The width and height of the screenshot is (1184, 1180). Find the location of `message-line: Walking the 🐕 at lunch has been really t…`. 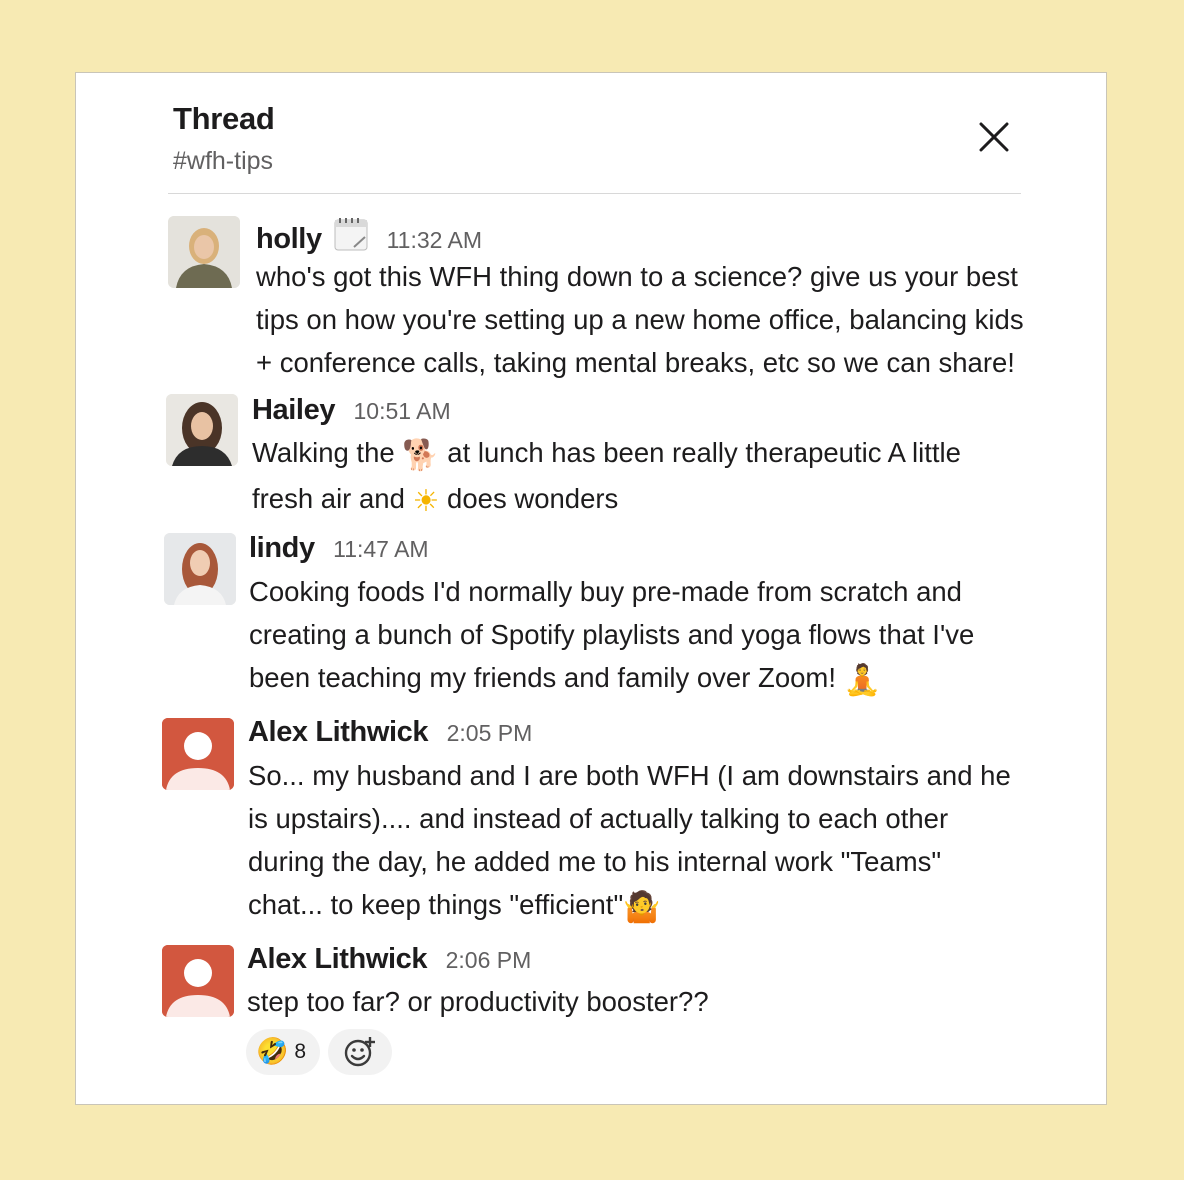

message-line: Walking the 🐕 at lunch has been really t… is located at coordinates (652, 454).